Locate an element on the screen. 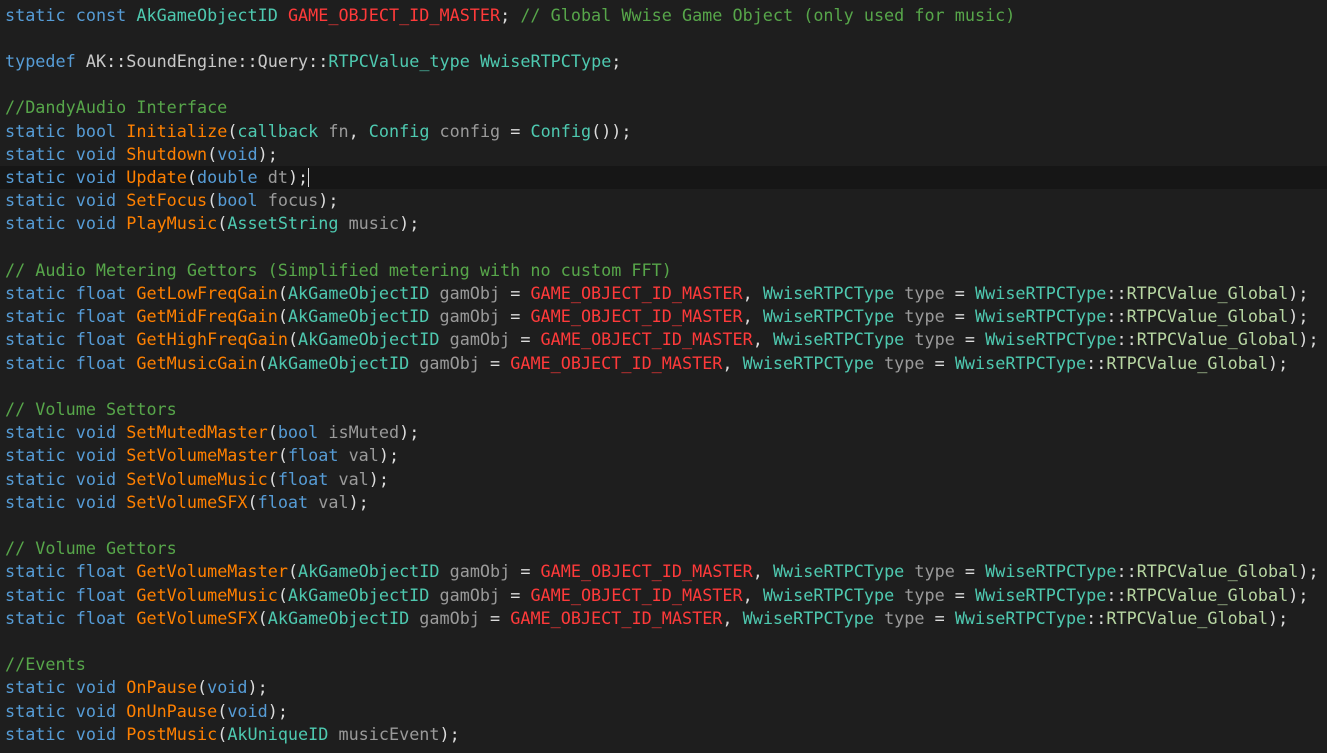 This screenshot has width=1327, height=753. parameter-token: gamObj is located at coordinates (480, 571).